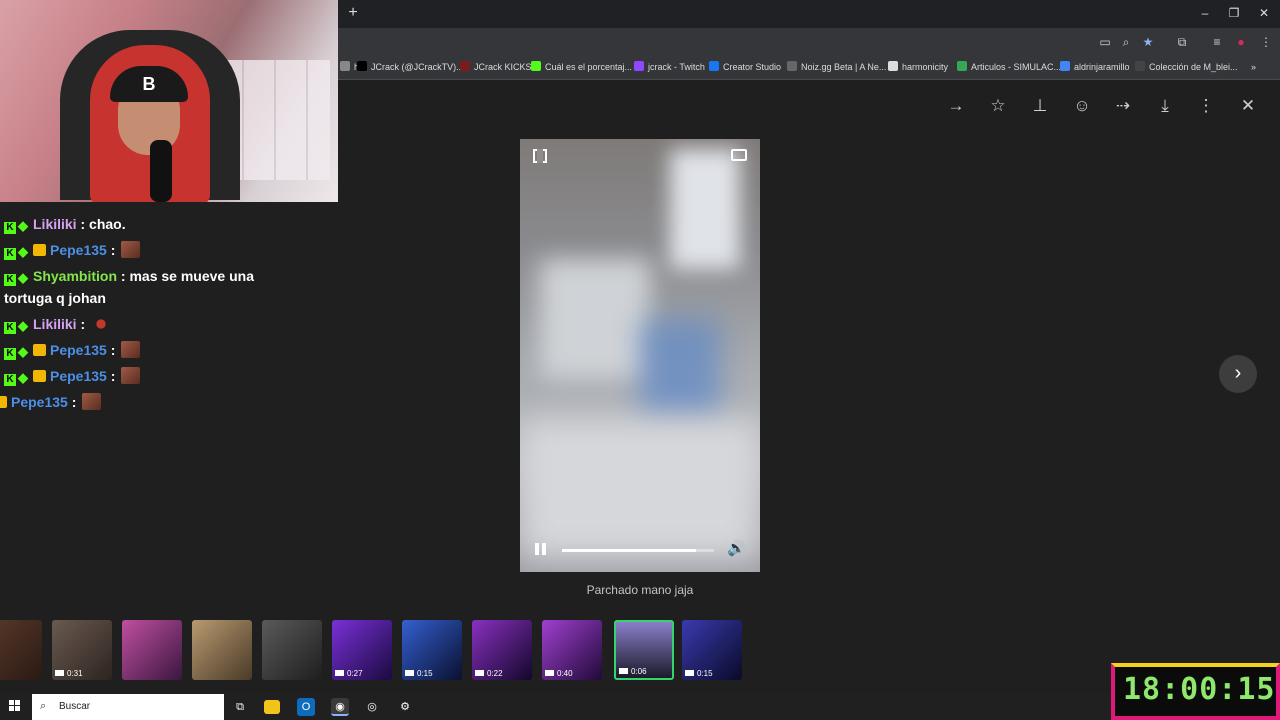 The image size is (1280, 720). Describe the element at coordinates (405, 707) in the screenshot. I see `settings-gear-icon: ⚙` at that location.